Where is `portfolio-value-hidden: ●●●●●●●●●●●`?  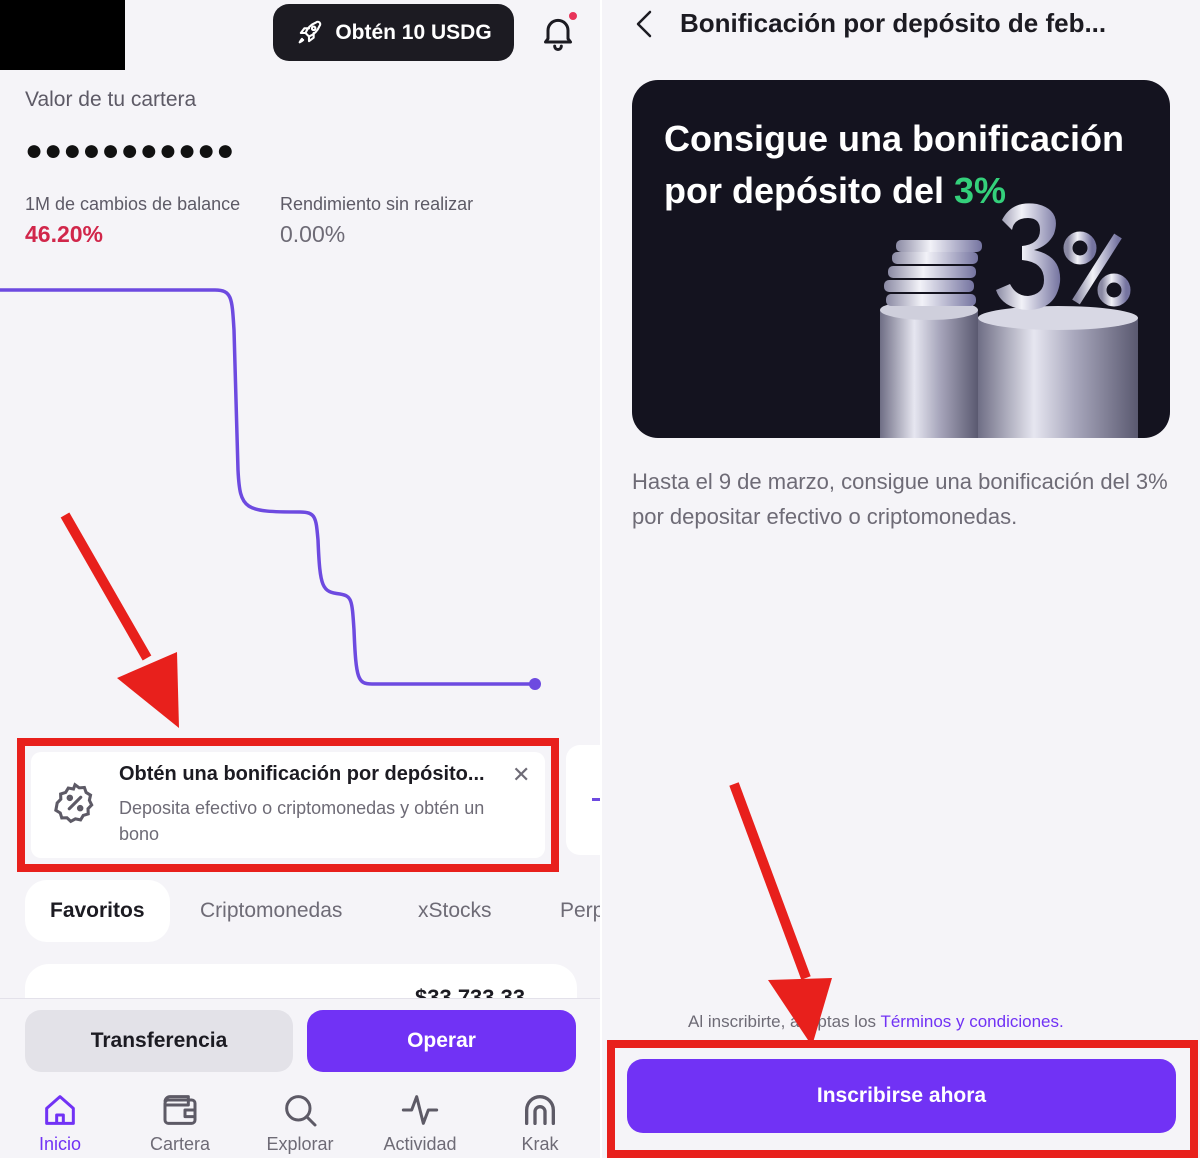 portfolio-value-hidden: ●●●●●●●●●●● is located at coordinates (130, 151).